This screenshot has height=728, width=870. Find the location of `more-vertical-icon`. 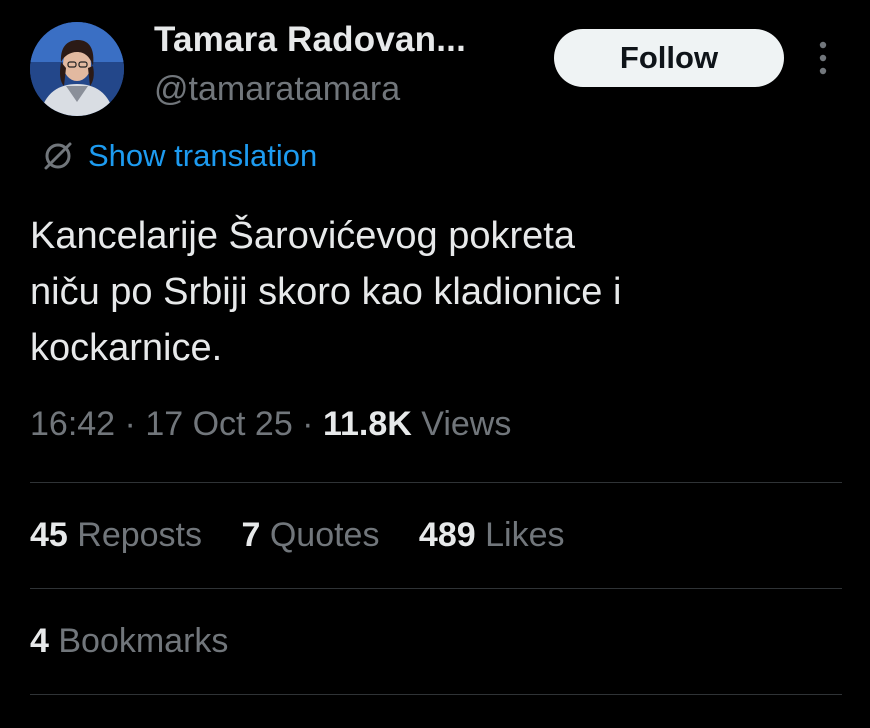

more-vertical-icon is located at coordinates (823, 58).